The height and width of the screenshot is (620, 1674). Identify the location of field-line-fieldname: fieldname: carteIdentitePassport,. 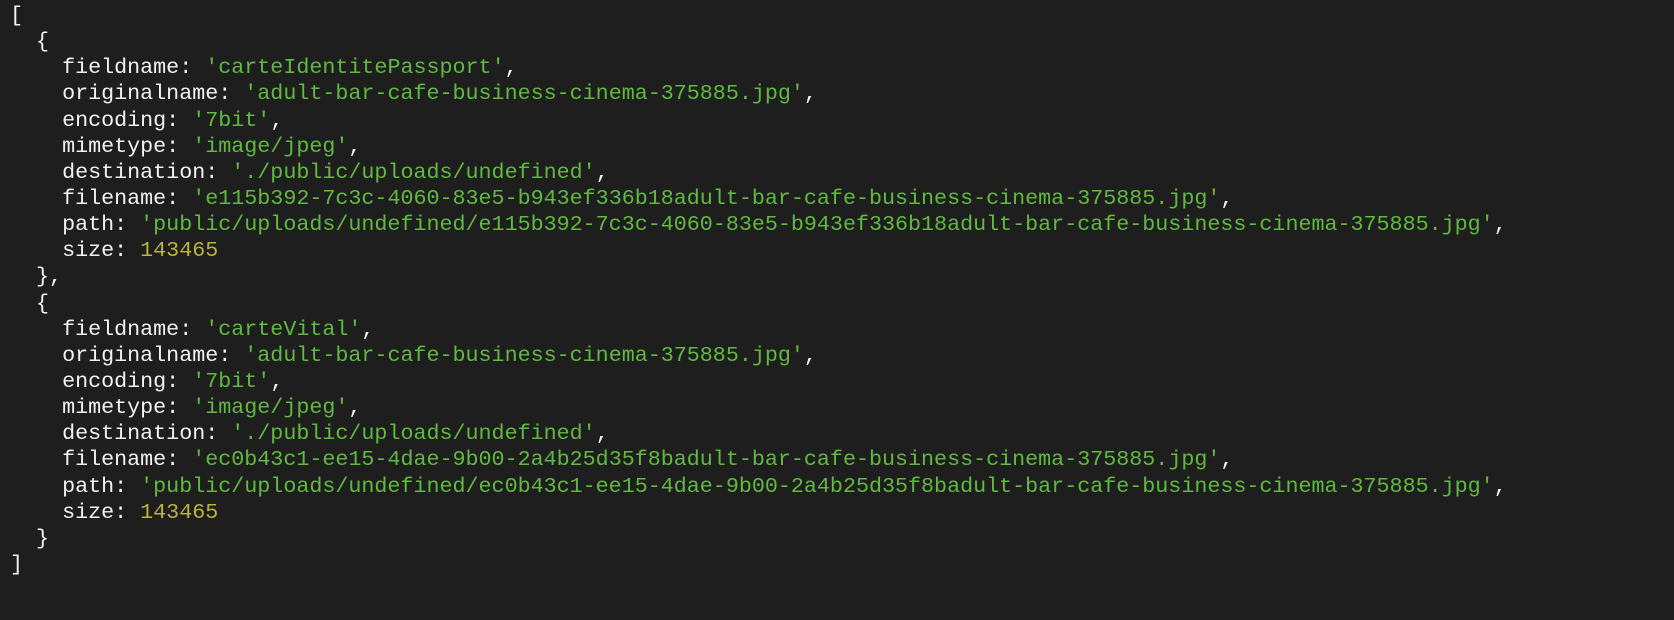
(842, 68).